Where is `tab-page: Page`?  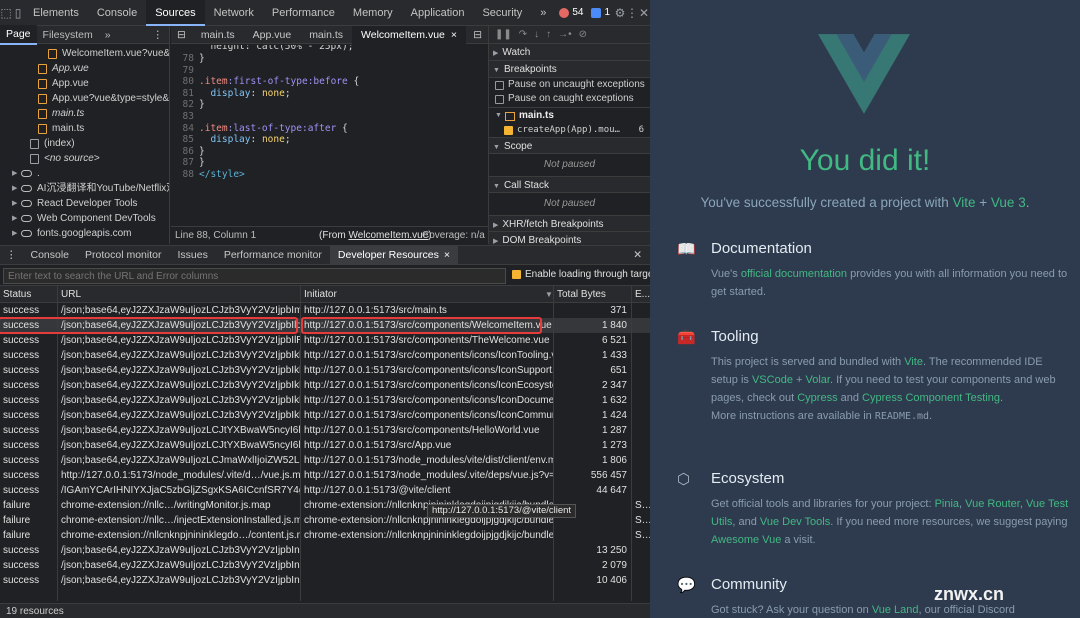
tab-page: Page is located at coordinates (18, 34).